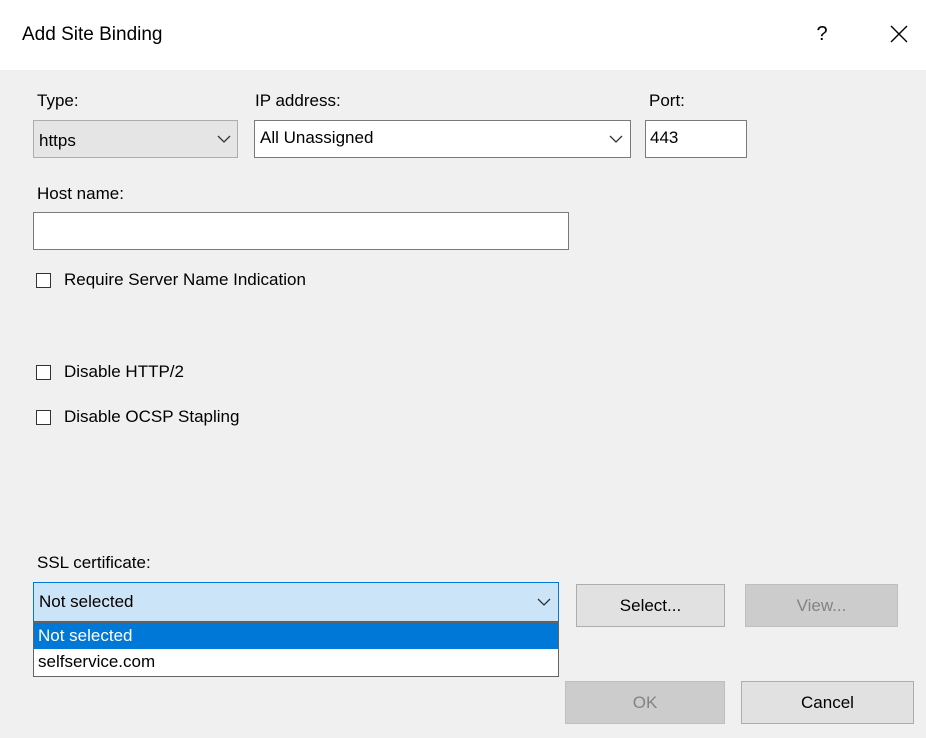 The width and height of the screenshot is (926, 738). What do you see at coordinates (135, 139) in the screenshot?
I see `type-select: https` at bounding box center [135, 139].